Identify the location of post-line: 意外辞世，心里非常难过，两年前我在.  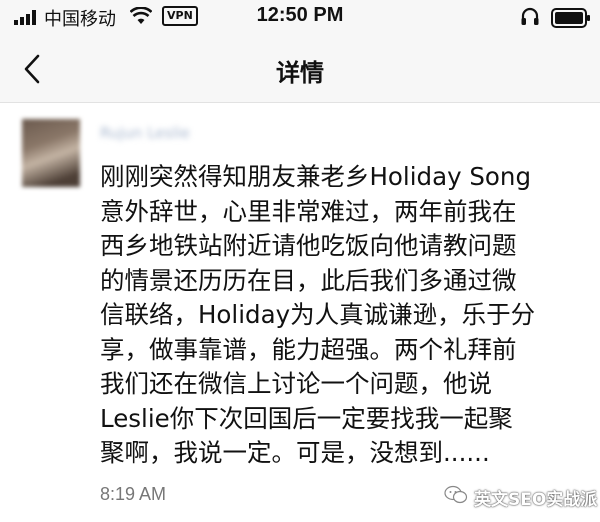
(308, 211).